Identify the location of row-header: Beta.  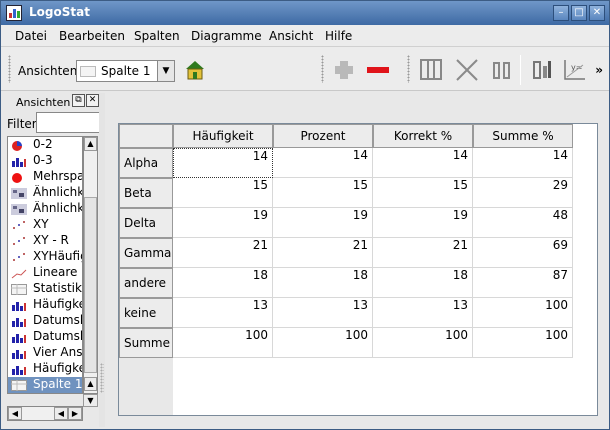
(146, 193).